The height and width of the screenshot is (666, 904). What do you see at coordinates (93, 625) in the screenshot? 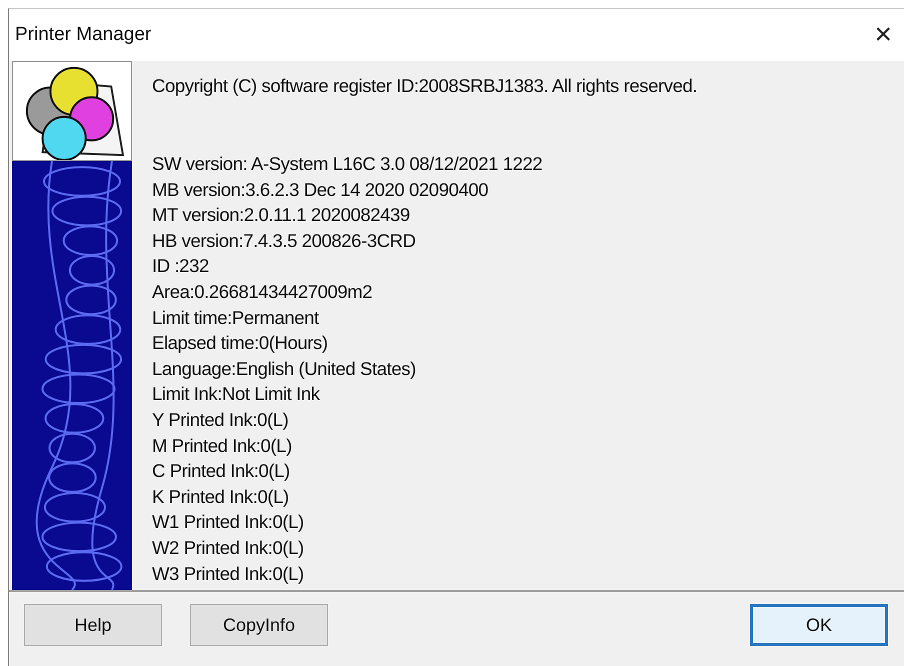
I see `dialog-button: Help` at bounding box center [93, 625].